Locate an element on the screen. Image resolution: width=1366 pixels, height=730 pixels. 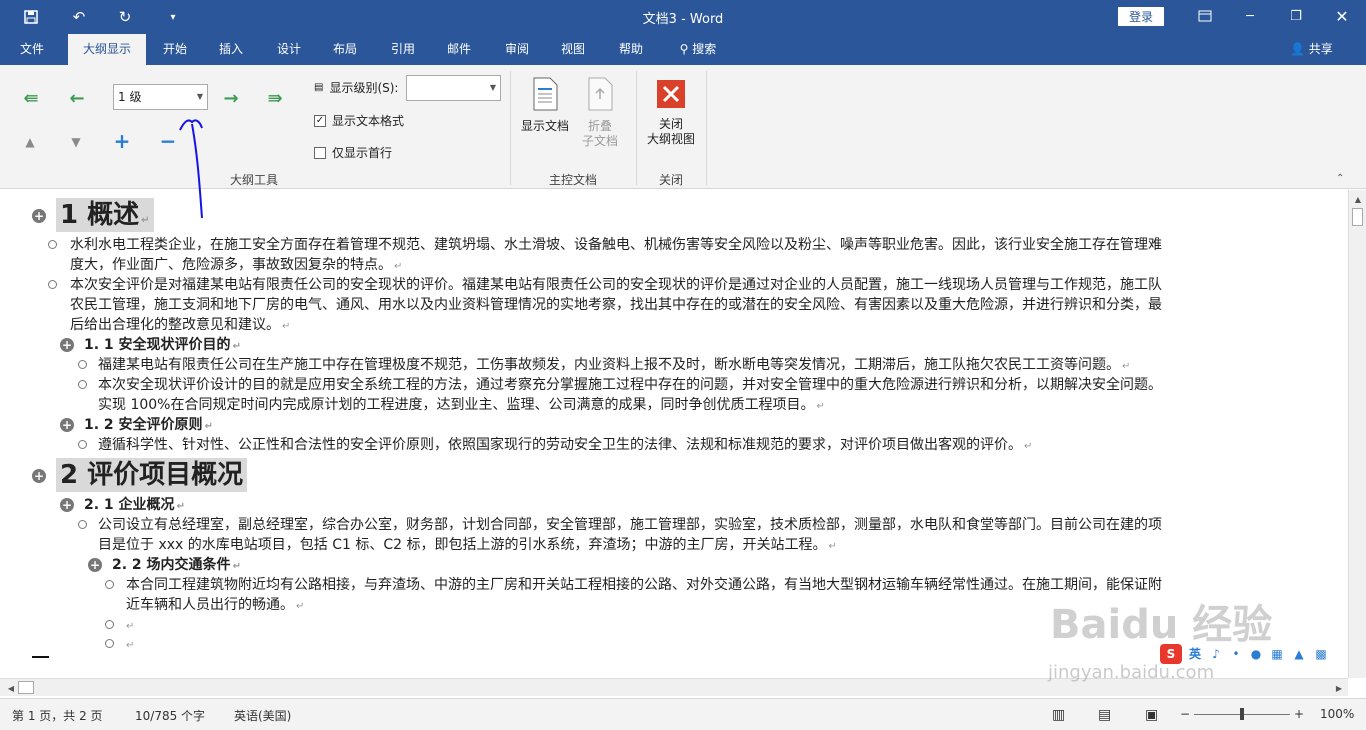
tab-view: 视图 is located at coordinates (573, 49).